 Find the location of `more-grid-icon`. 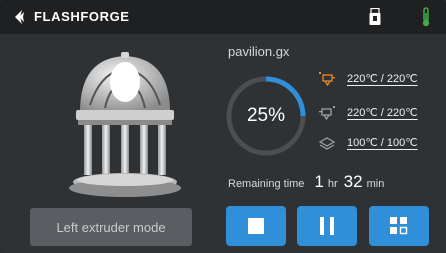

more-grid-icon is located at coordinates (399, 226).